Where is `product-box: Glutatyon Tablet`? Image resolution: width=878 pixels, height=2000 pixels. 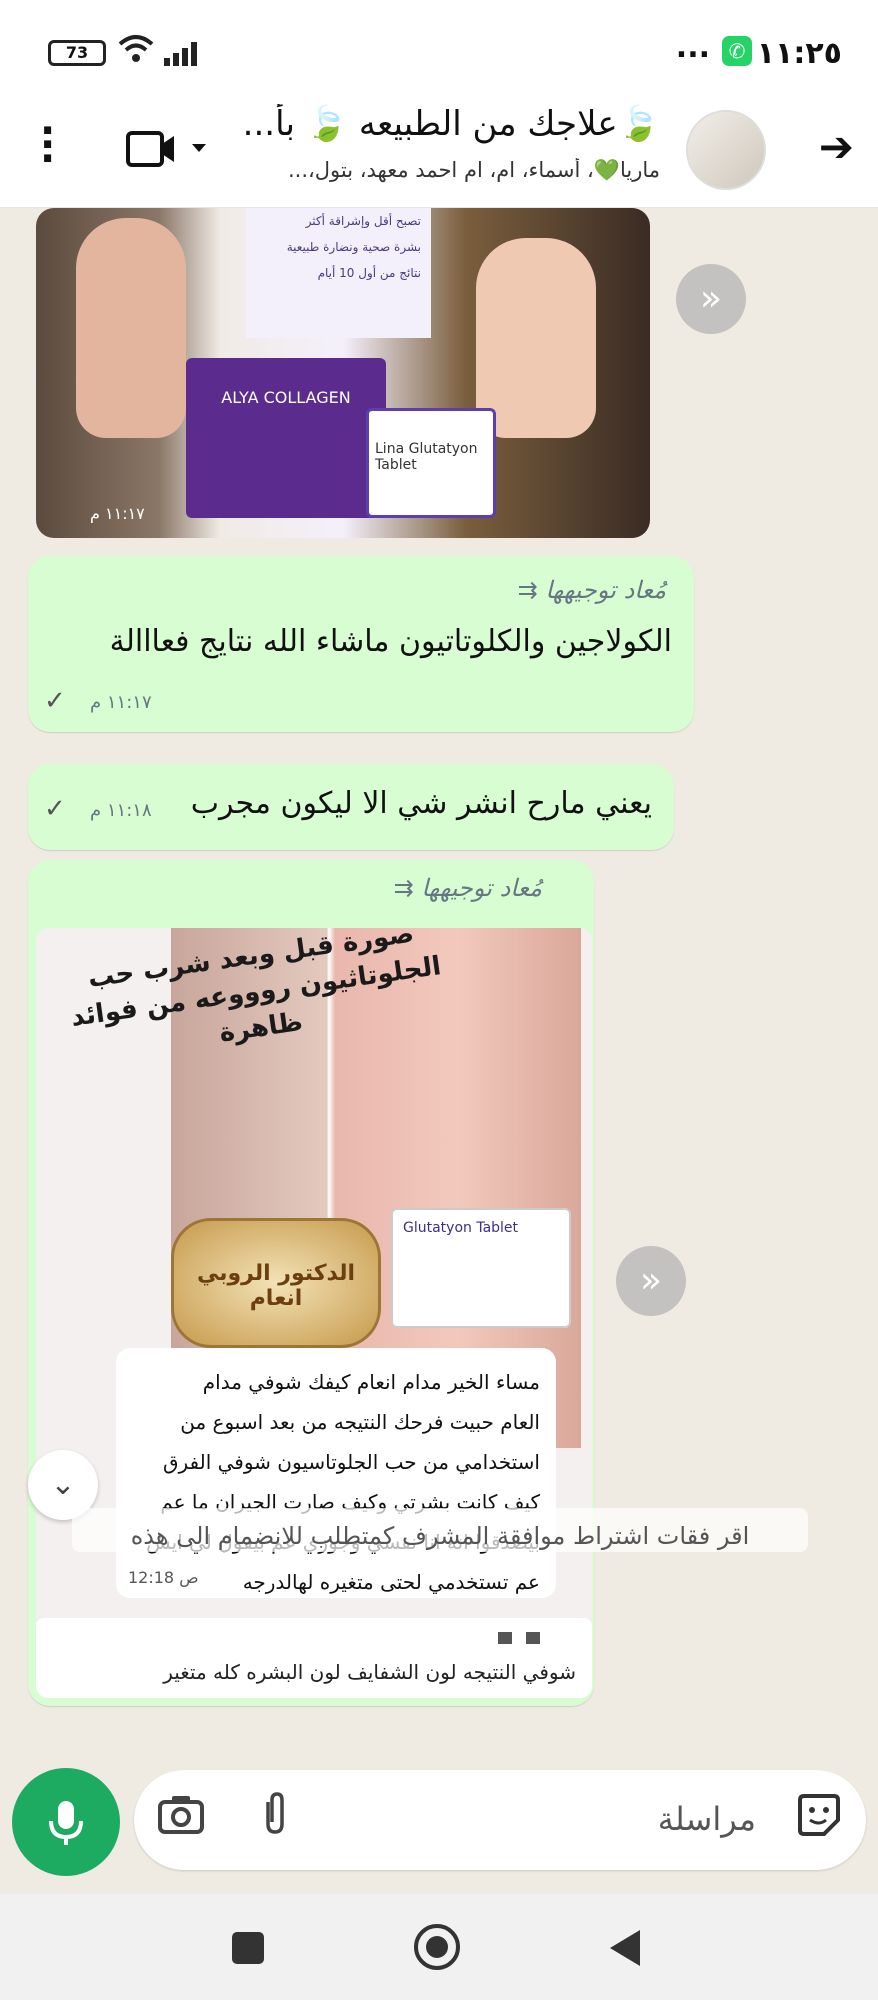 product-box: Glutatyon Tablet is located at coordinates (481, 1268).